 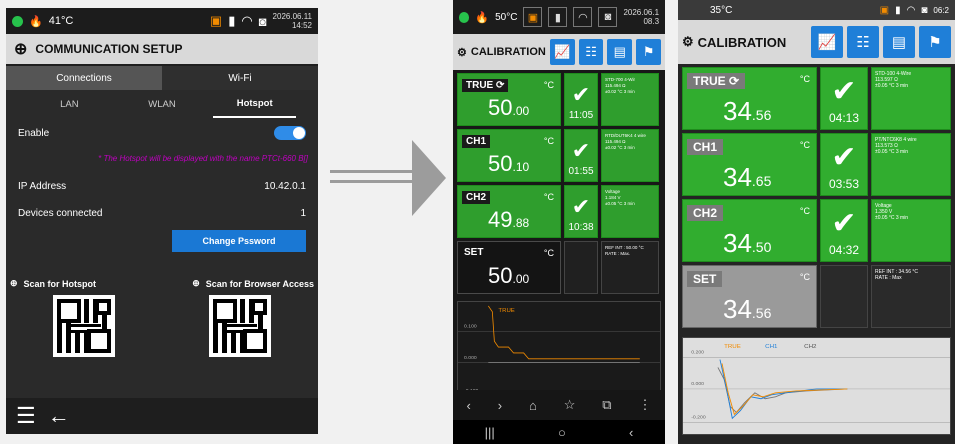 I want to click on scan-browser-label: Scan for Browser Access, so click(x=259, y=283).